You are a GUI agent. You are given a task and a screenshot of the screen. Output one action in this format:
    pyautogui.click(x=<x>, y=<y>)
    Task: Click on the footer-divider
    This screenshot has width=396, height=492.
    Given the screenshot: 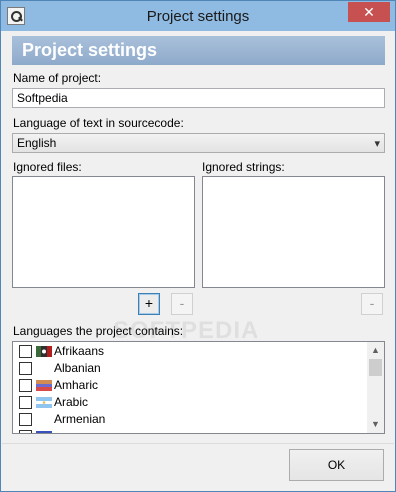 What is the action you would take?
    pyautogui.click(x=198, y=443)
    